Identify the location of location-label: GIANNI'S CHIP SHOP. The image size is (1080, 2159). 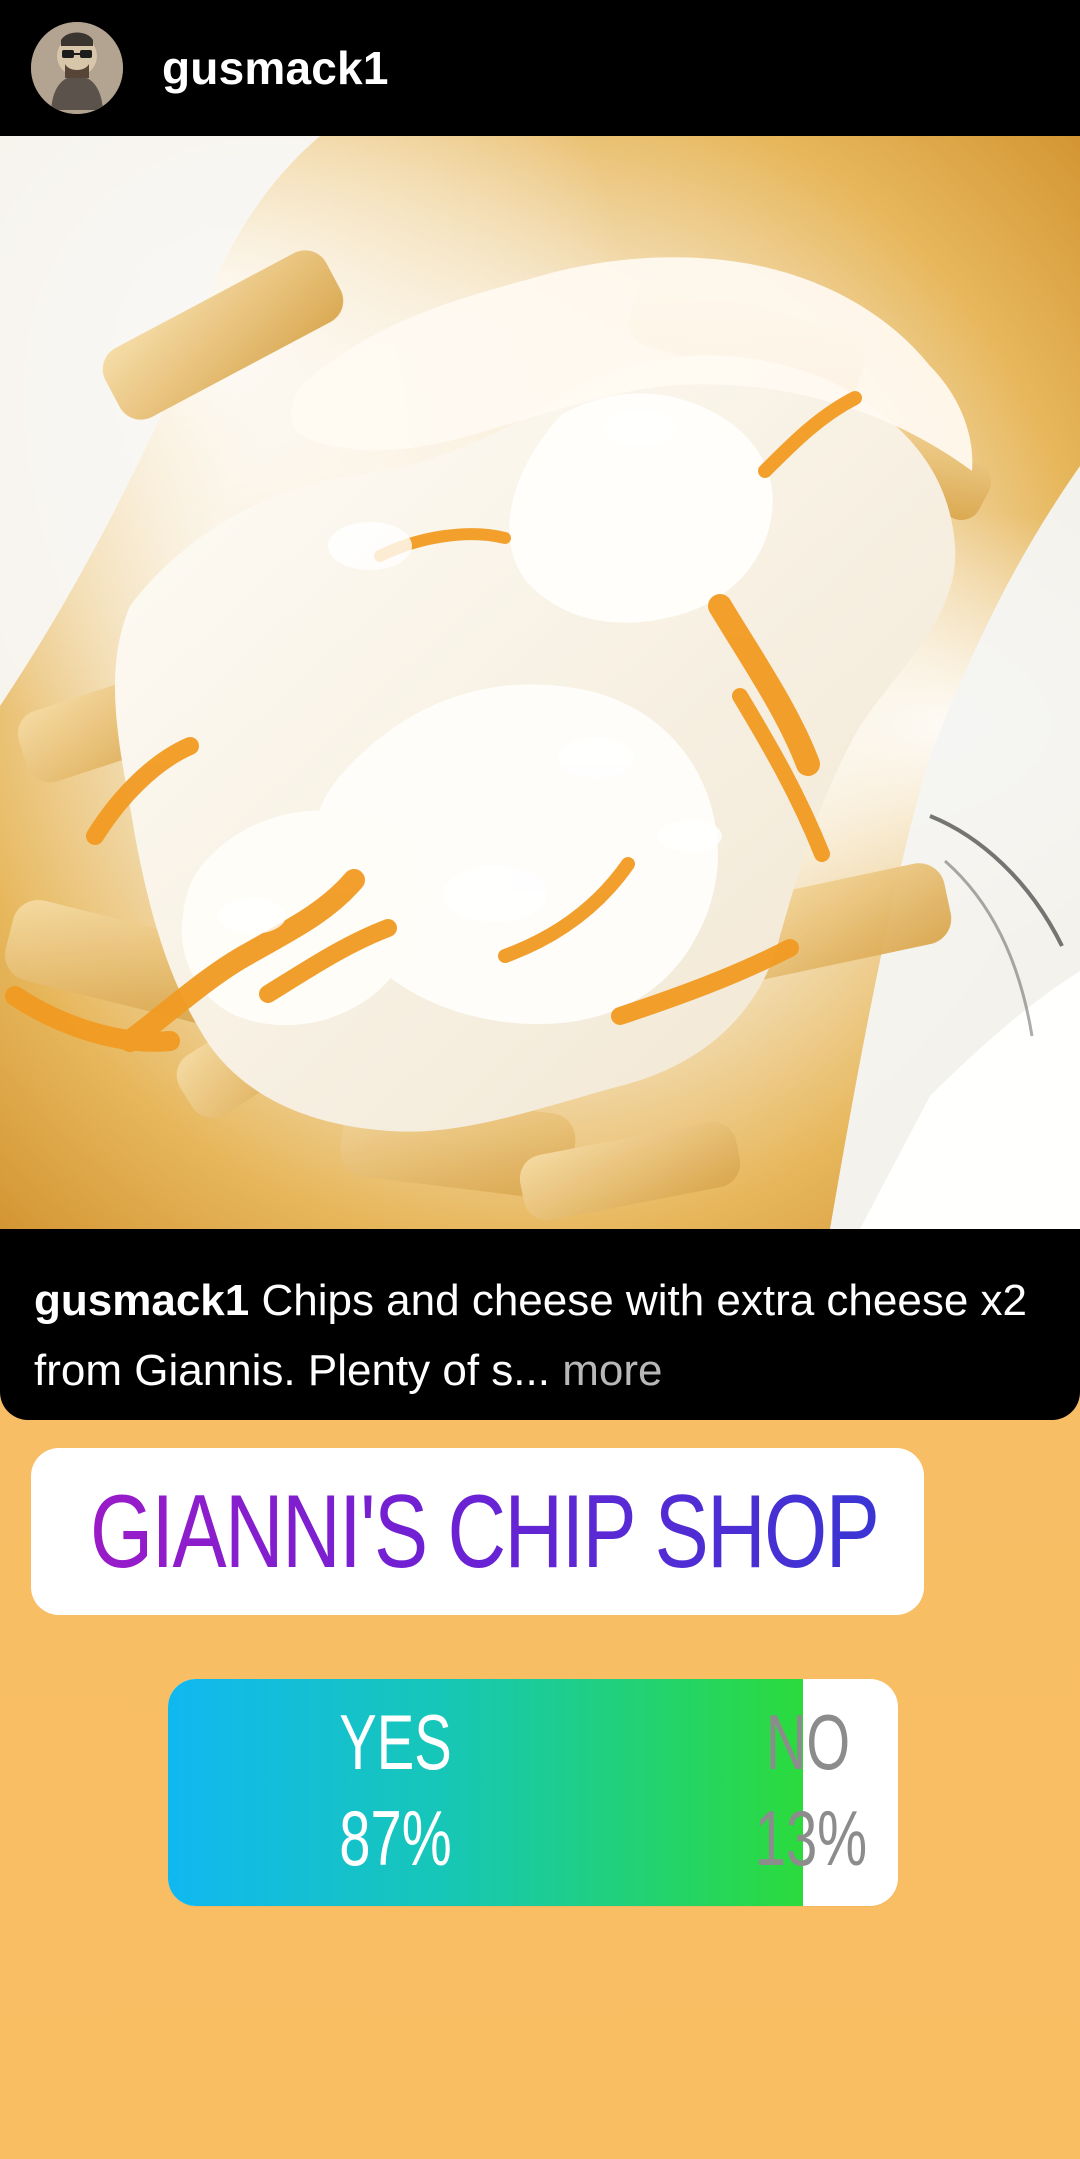
(485, 1531).